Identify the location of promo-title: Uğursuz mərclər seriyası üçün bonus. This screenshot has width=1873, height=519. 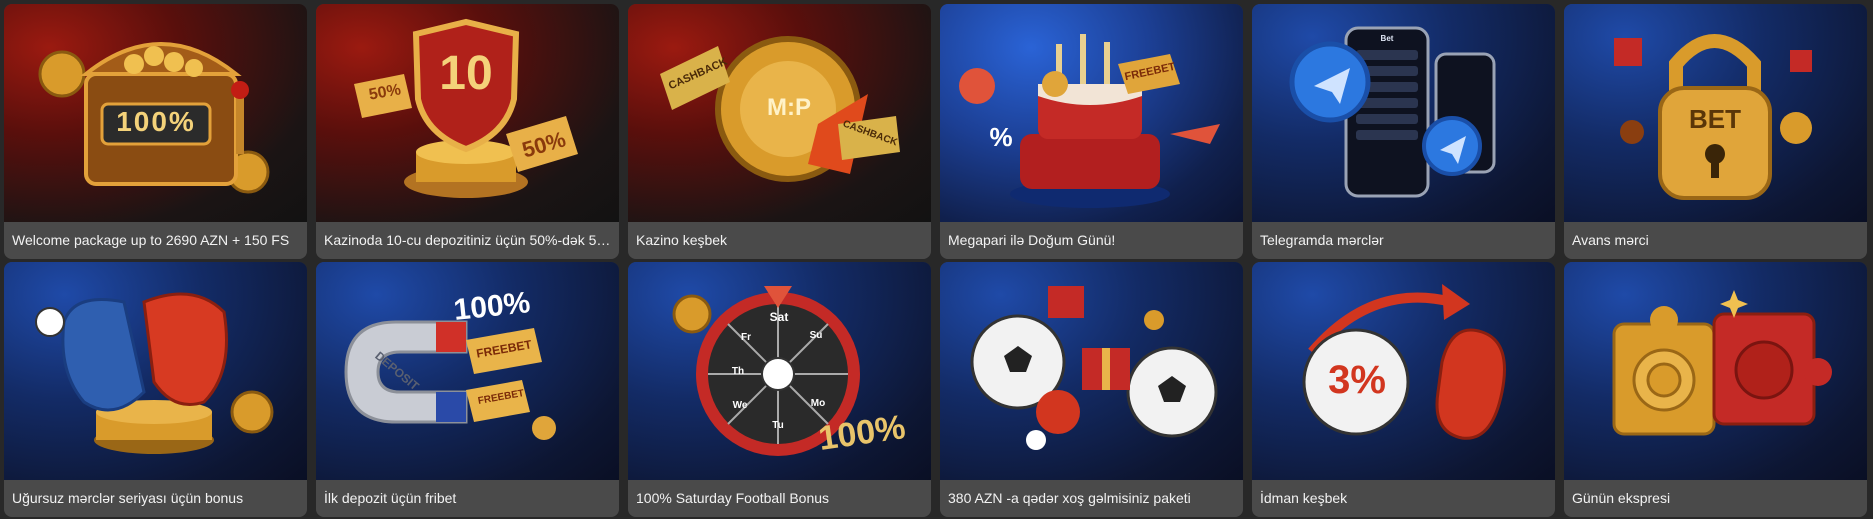
(155, 498).